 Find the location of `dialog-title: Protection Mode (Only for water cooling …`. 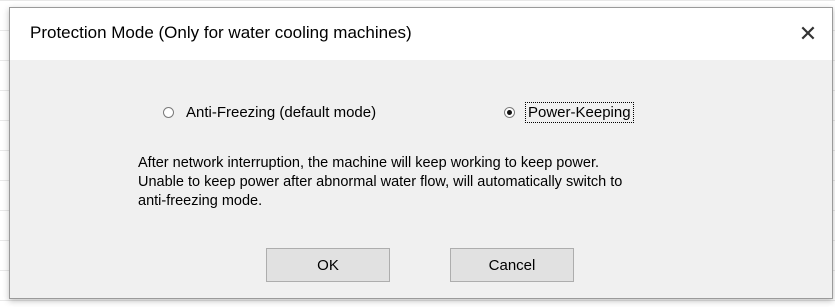

dialog-title: Protection Mode (Only for water cooling … is located at coordinates (221, 32).